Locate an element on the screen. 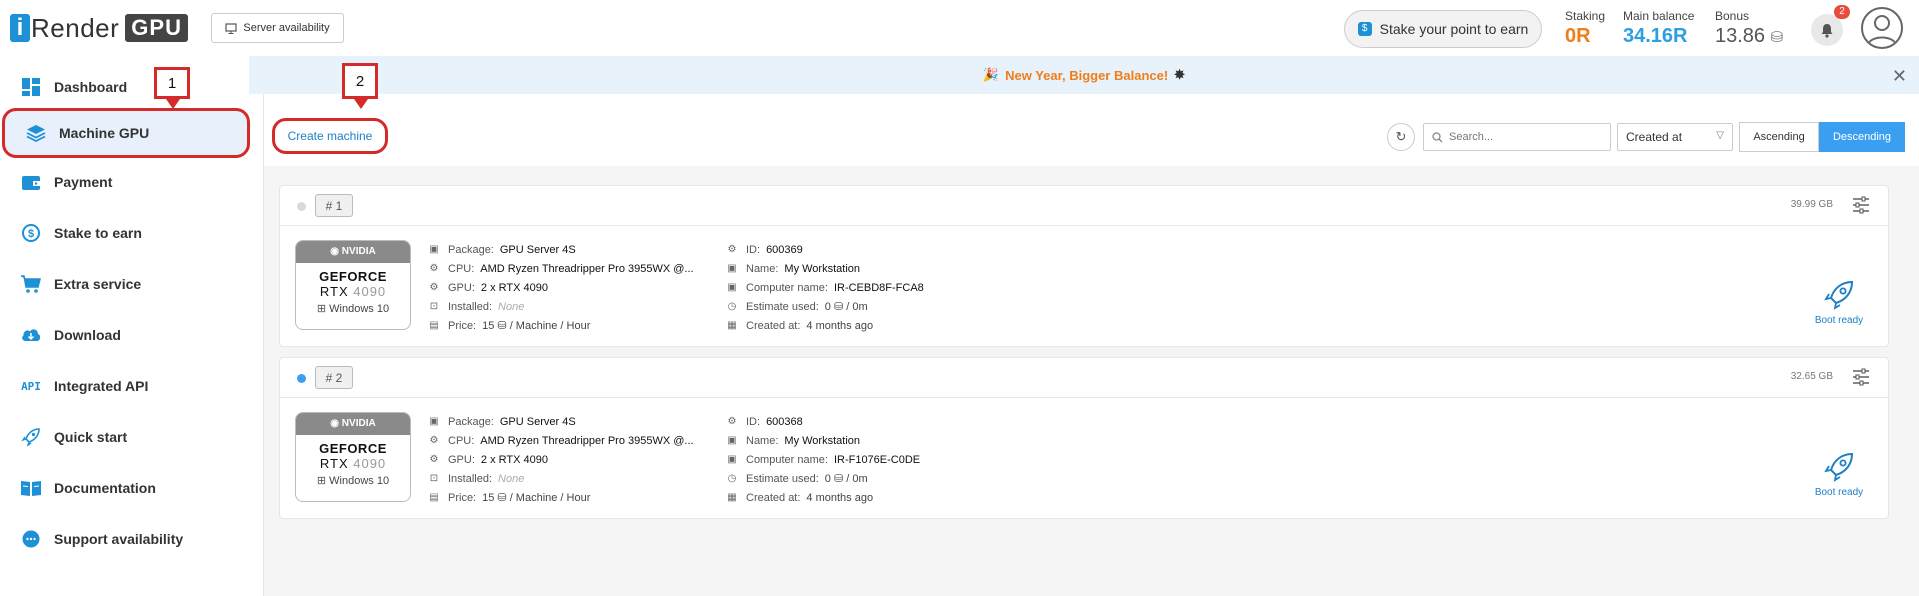 Image resolution: width=1919 pixels, height=596 pixels. boot-status-label: Boot ready is located at coordinates (1839, 320).